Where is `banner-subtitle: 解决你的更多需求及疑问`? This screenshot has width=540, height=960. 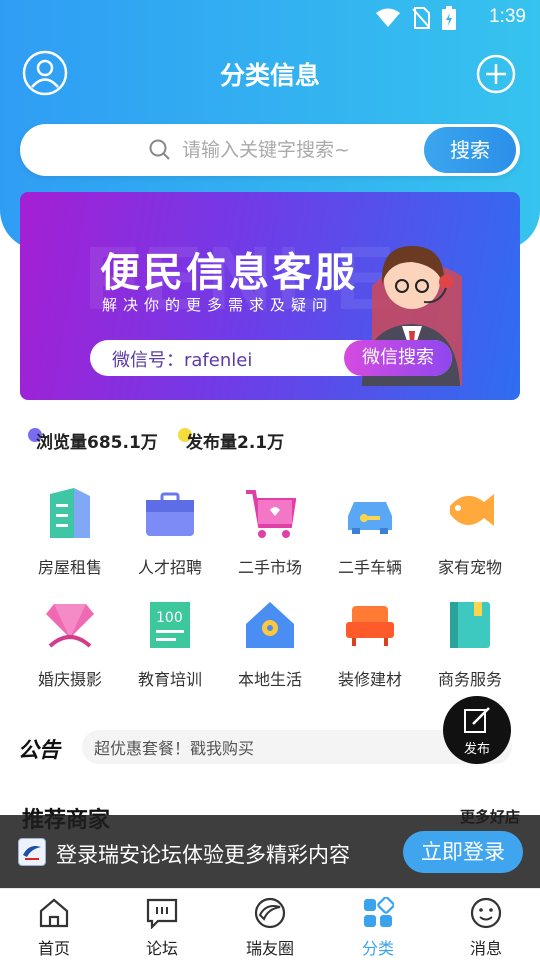
banner-subtitle: 解决你的更多需求及疑问 is located at coordinates (218, 305).